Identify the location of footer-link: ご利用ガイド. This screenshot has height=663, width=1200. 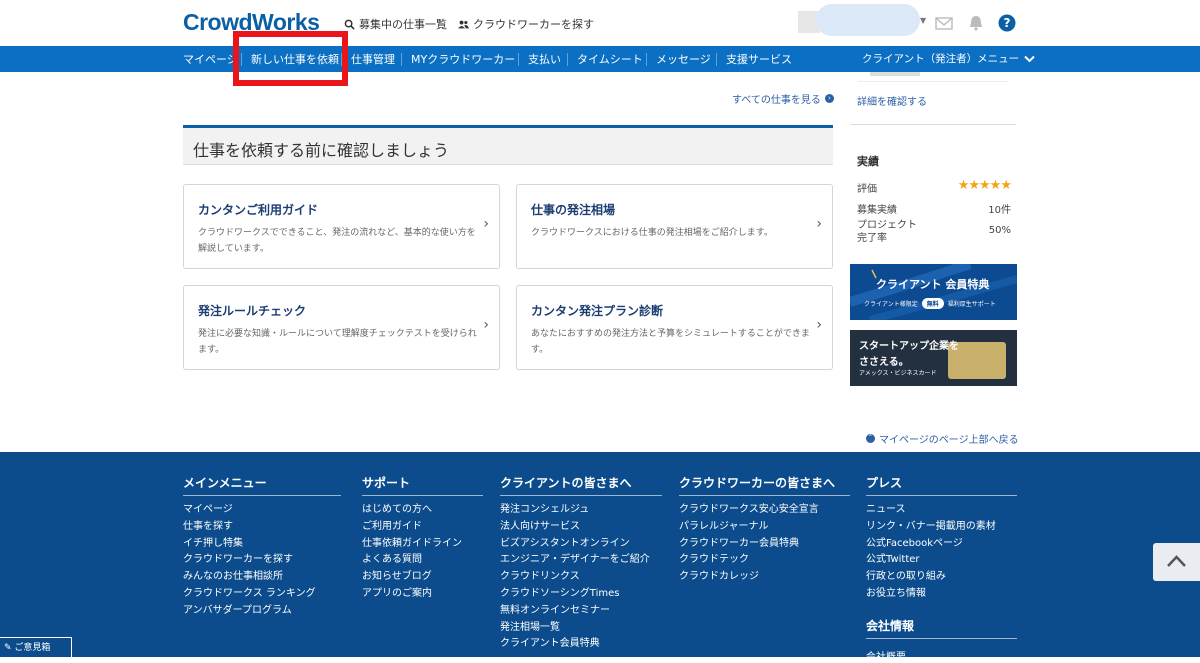
(412, 527).